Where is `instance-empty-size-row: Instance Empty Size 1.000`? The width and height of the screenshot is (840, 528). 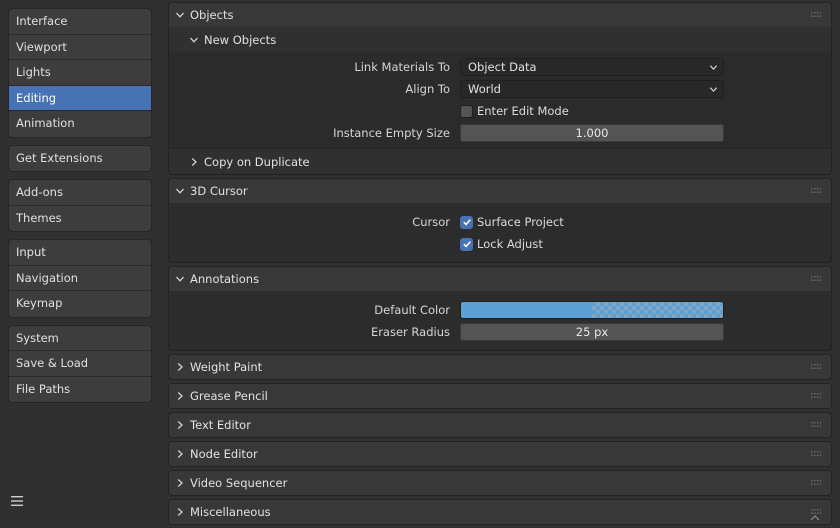 instance-empty-size-row: Instance Empty Size 1.000 is located at coordinates (500, 133).